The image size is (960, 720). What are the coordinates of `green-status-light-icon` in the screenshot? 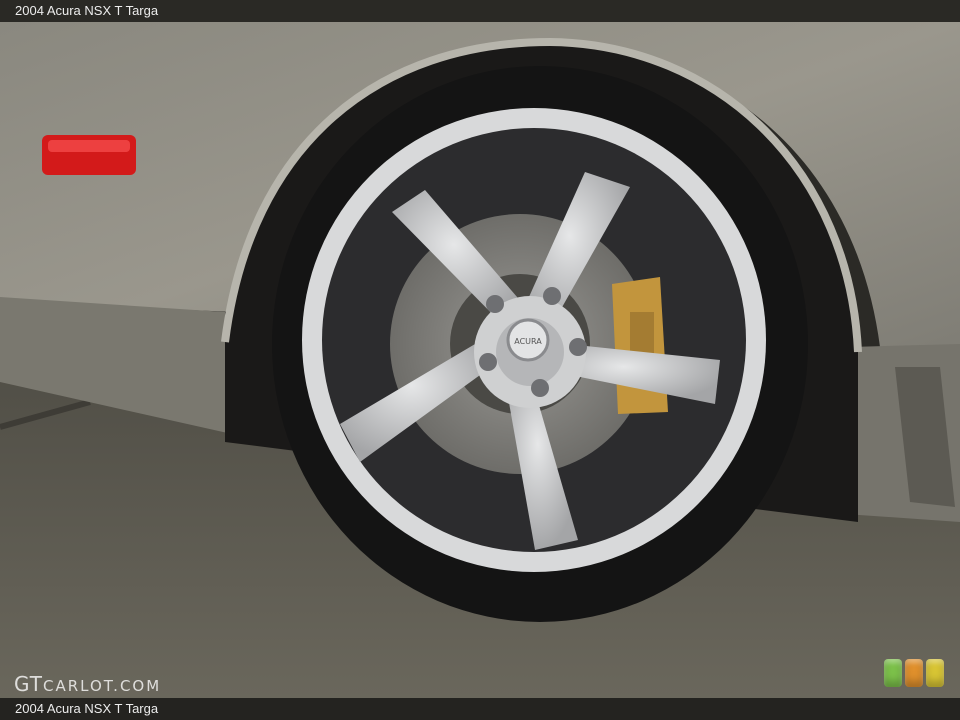 It's located at (893, 673).